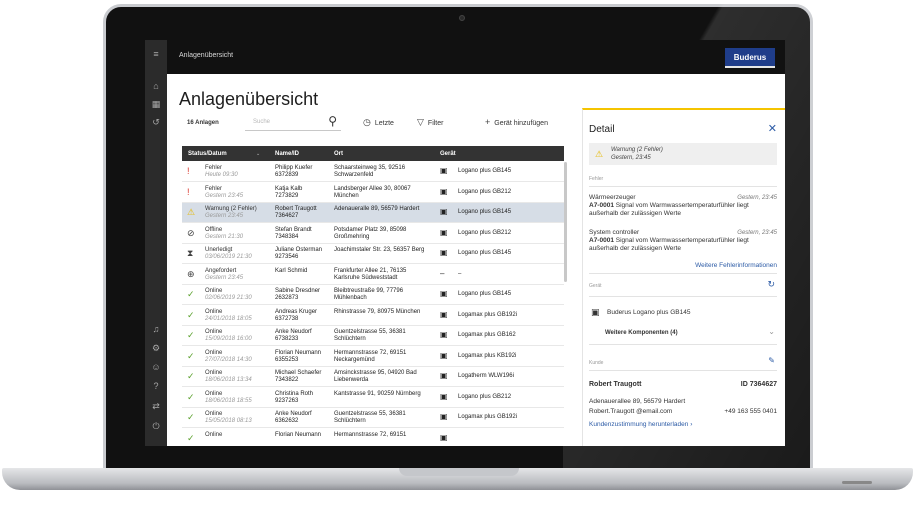 The height and width of the screenshot is (508, 915). What do you see at coordinates (369, 291) in the screenshot?
I see `address-line1: Bleibtreustraße 99, 77796` at bounding box center [369, 291].